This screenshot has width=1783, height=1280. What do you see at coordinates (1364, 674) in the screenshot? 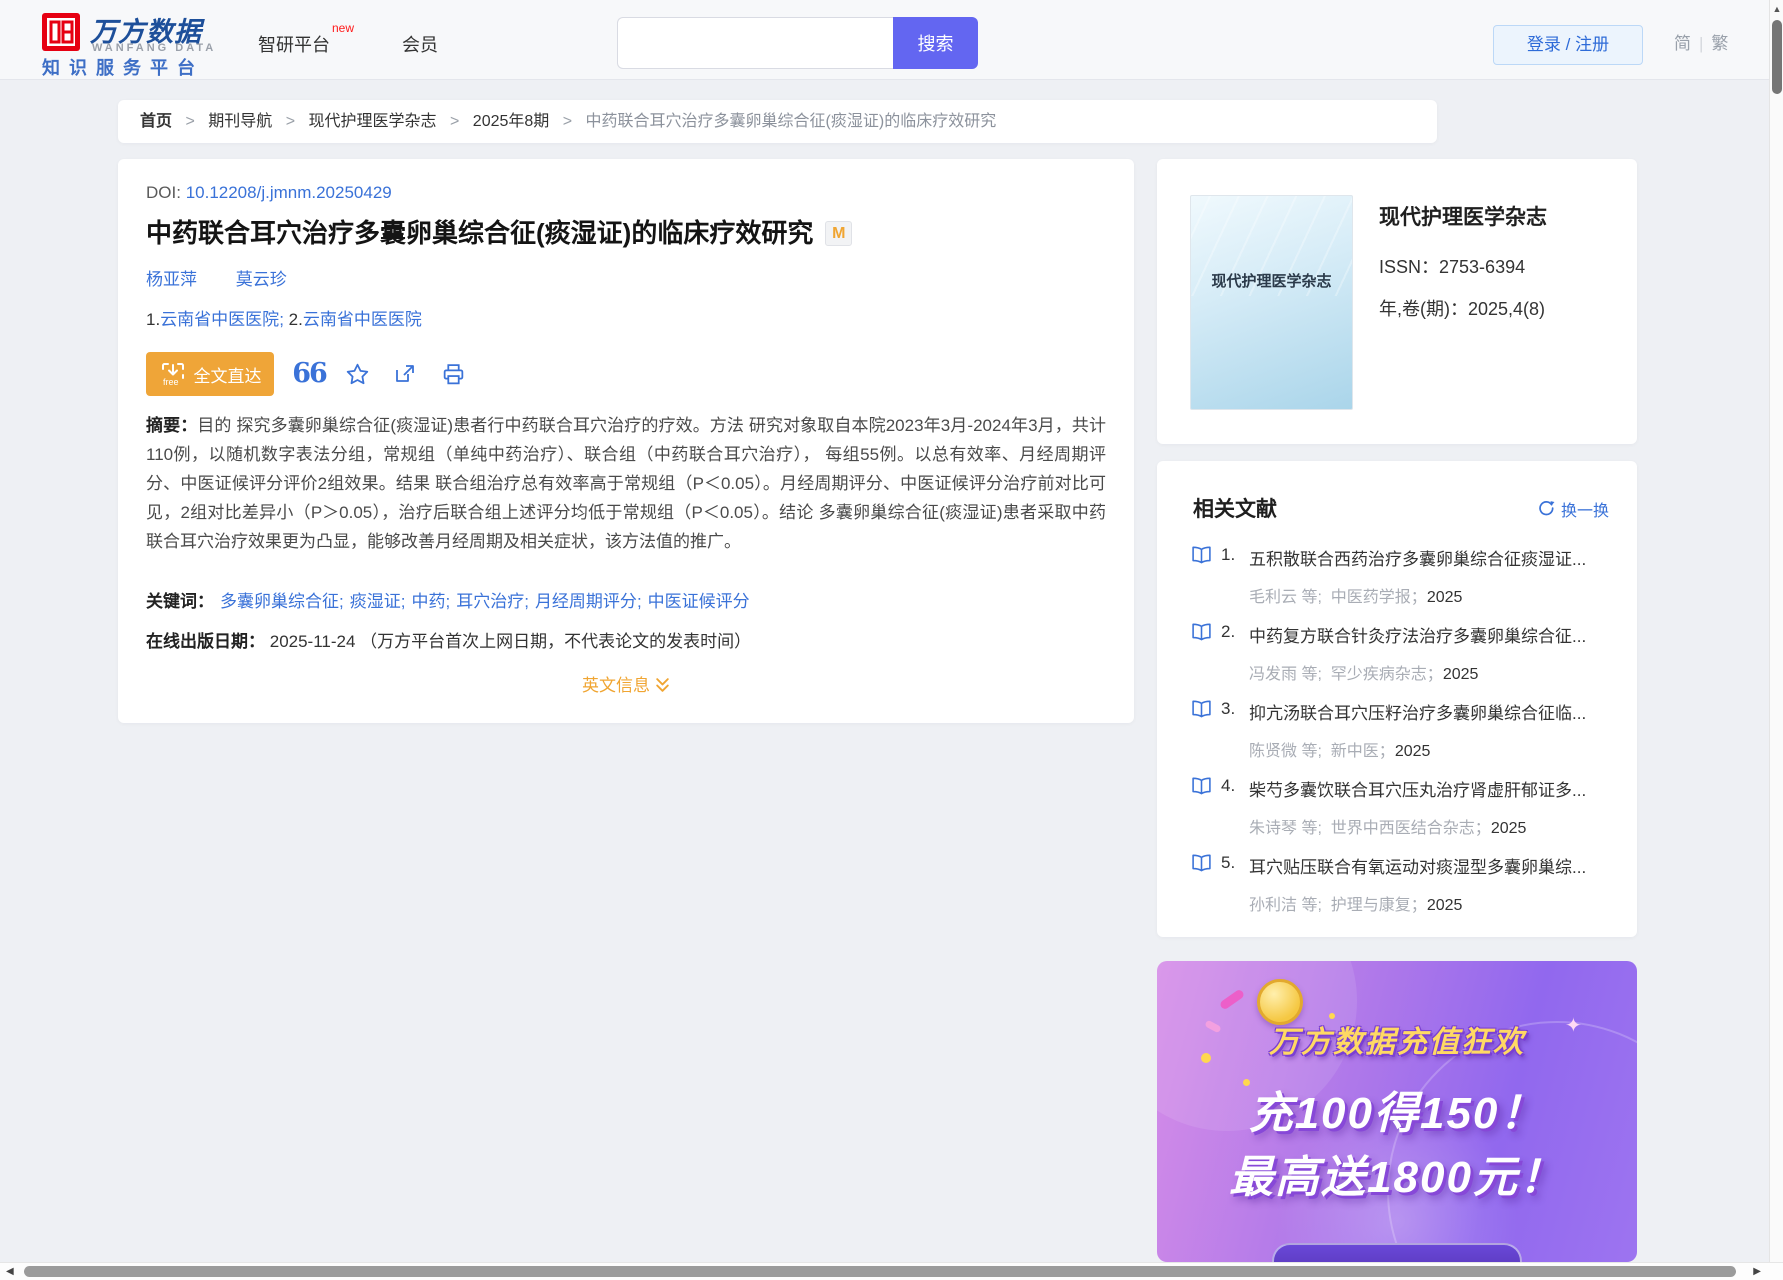
I see `related-item-meta: 冯发雨 等; 罕少疾病杂志；2025` at bounding box center [1364, 674].